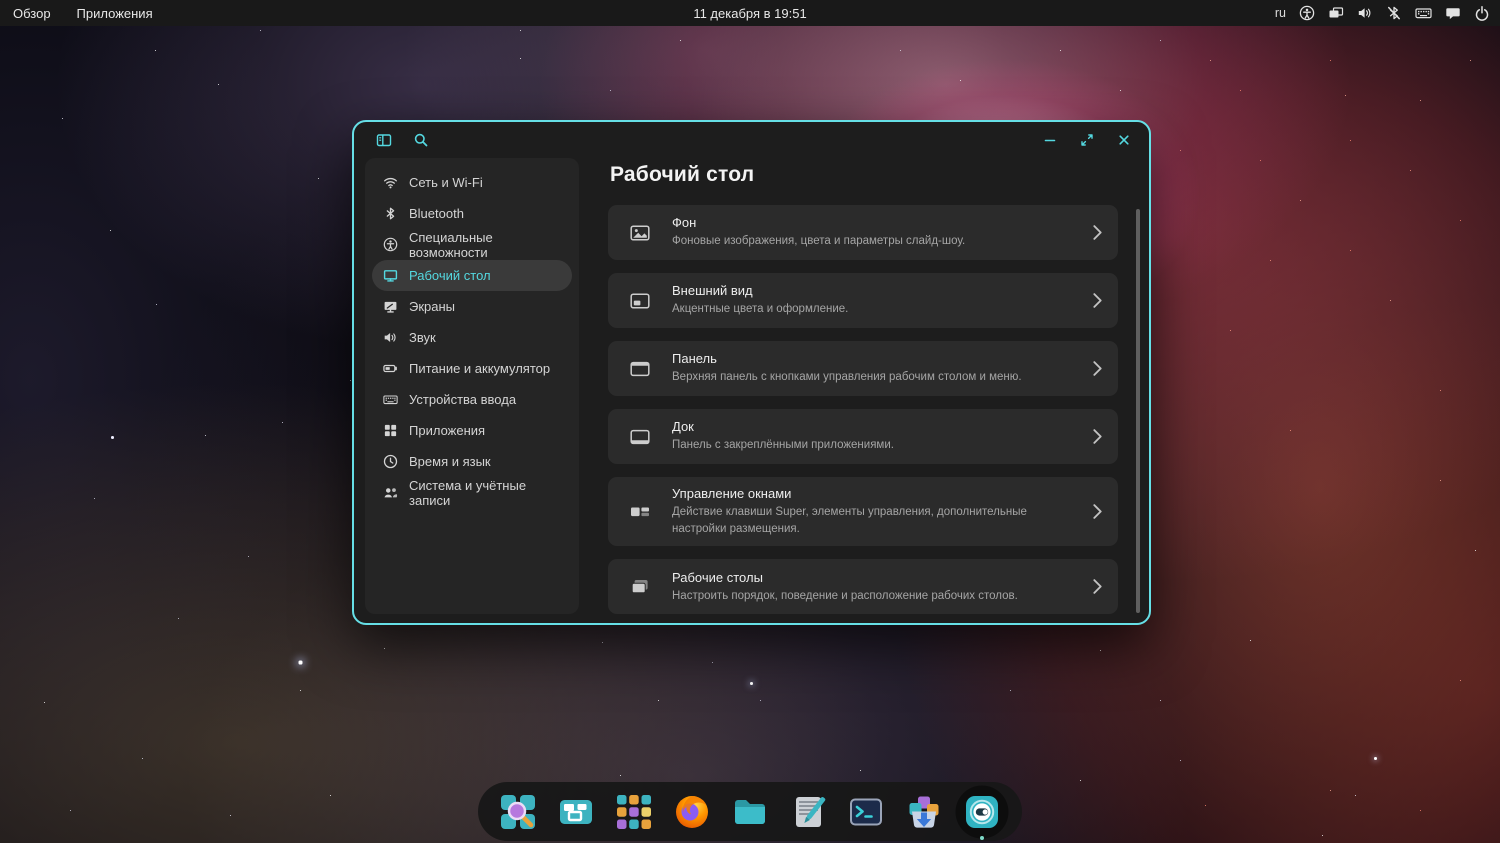 This screenshot has height=843, width=1500. I want to click on settings-app-icon, so click(982, 811).